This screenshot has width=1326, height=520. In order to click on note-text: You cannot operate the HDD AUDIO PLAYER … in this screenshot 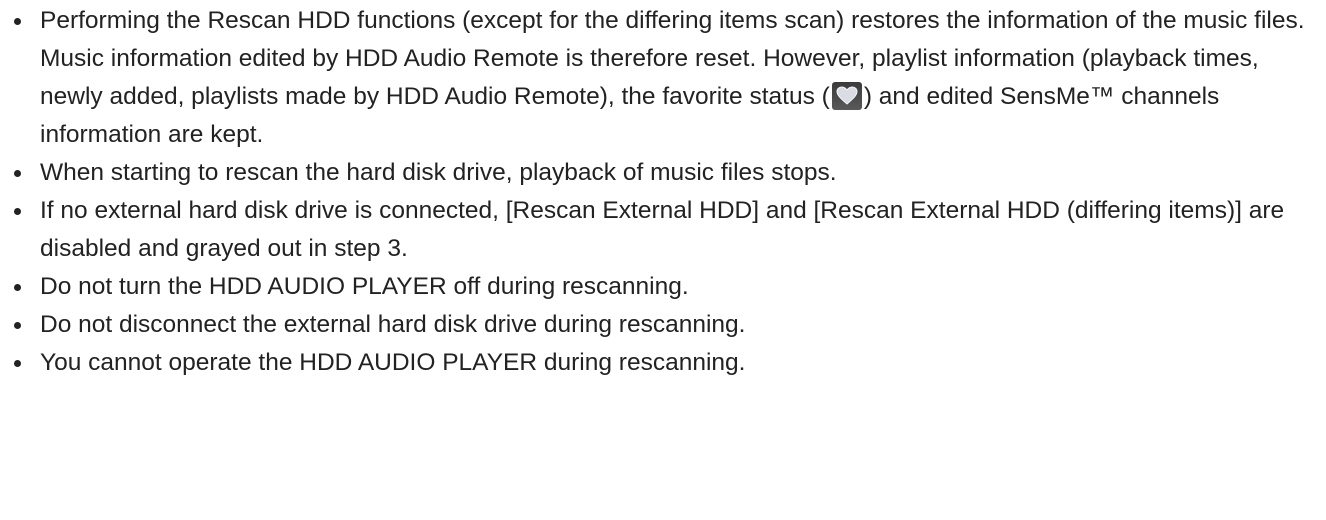, I will do `click(393, 362)`.